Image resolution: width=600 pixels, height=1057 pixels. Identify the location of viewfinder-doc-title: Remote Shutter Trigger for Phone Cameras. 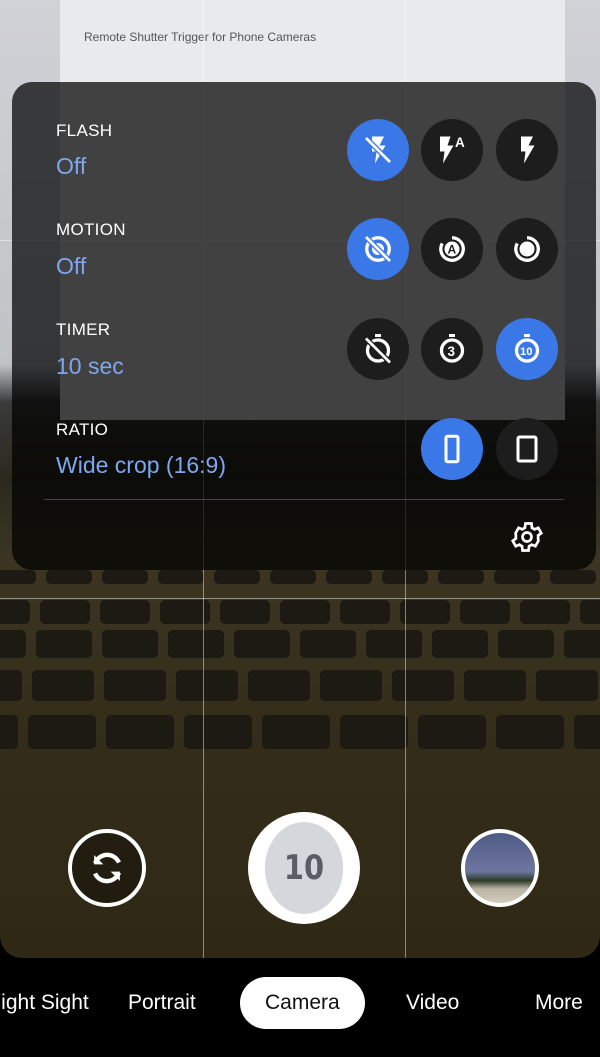
(200, 37).